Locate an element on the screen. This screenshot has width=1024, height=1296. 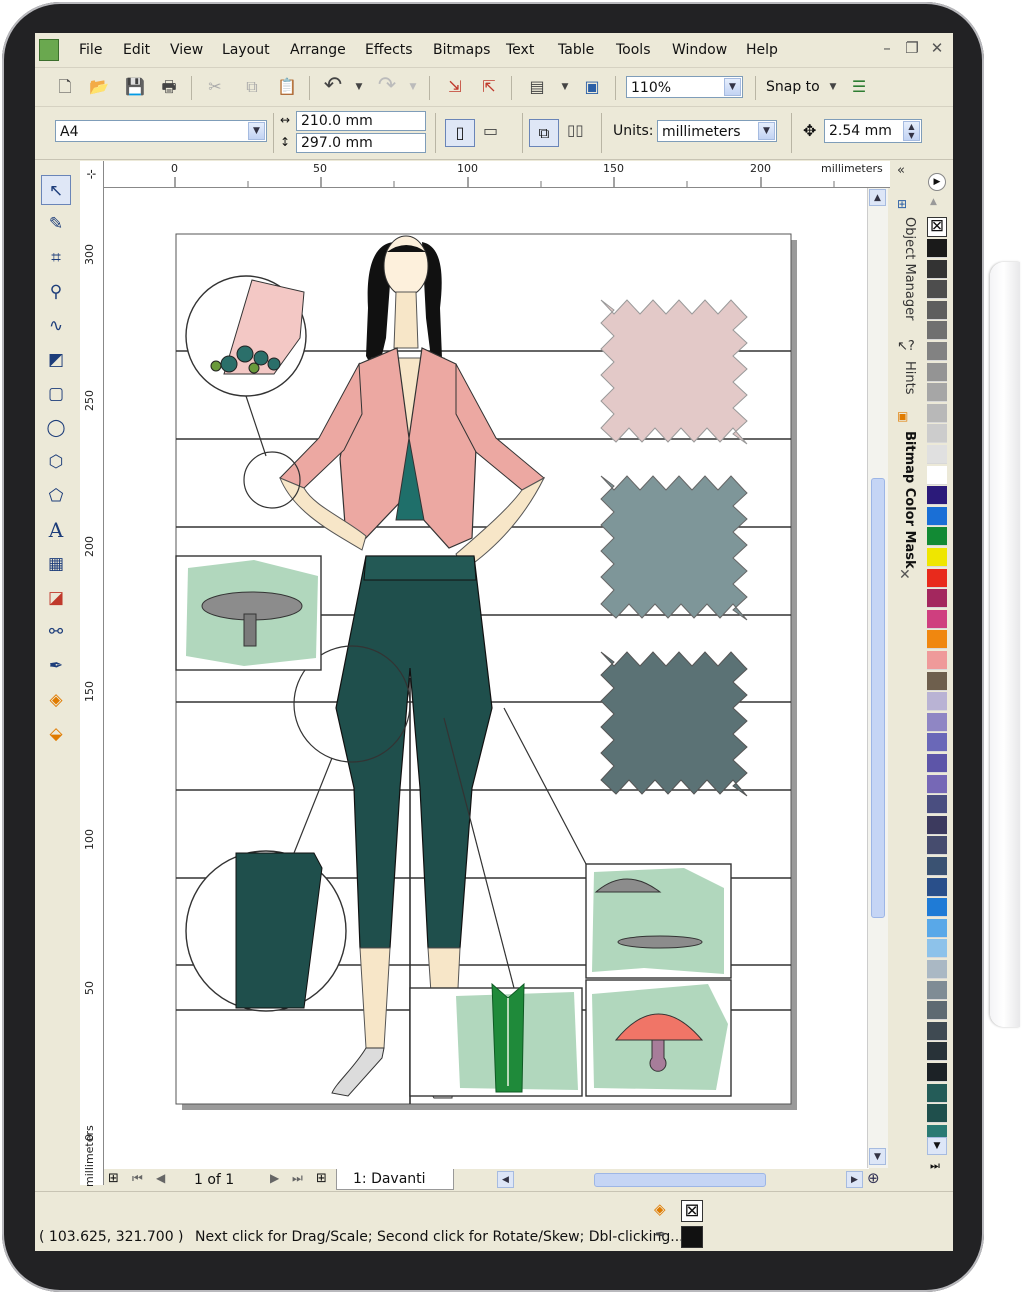
cut-icon: ✂ is located at coordinates (215, 87).